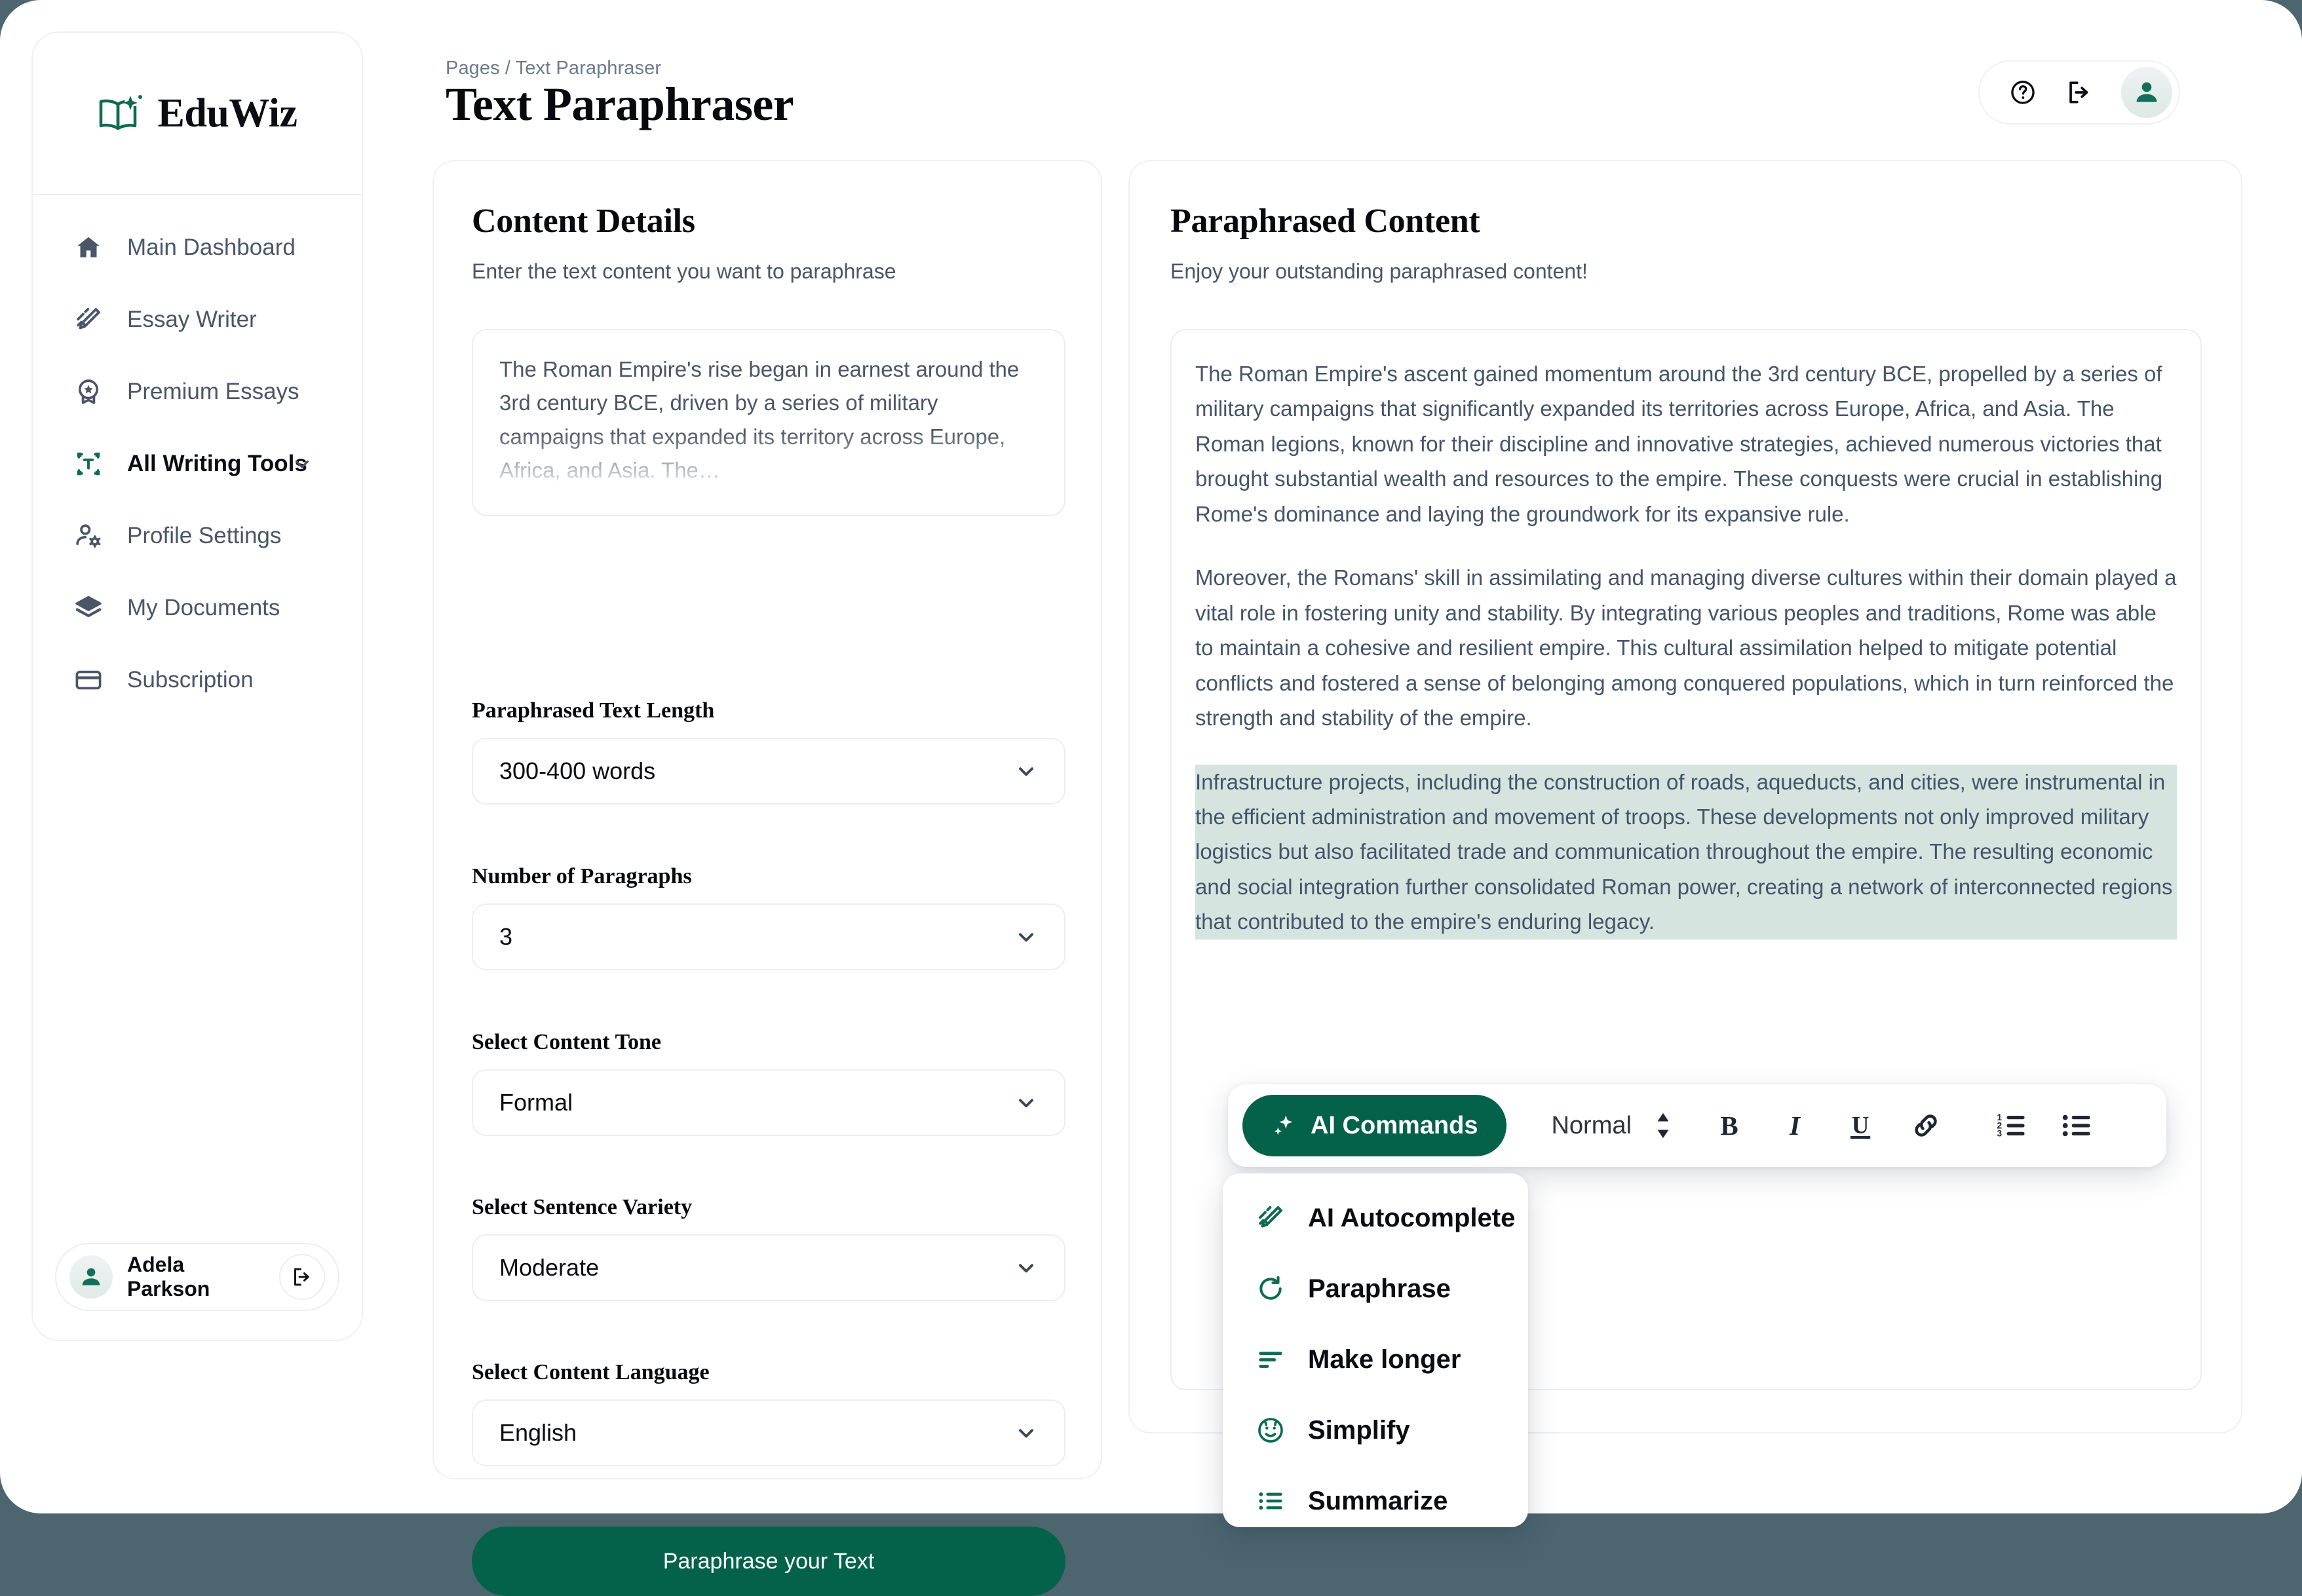  I want to click on paragraph-count-select: 3, so click(768, 937).